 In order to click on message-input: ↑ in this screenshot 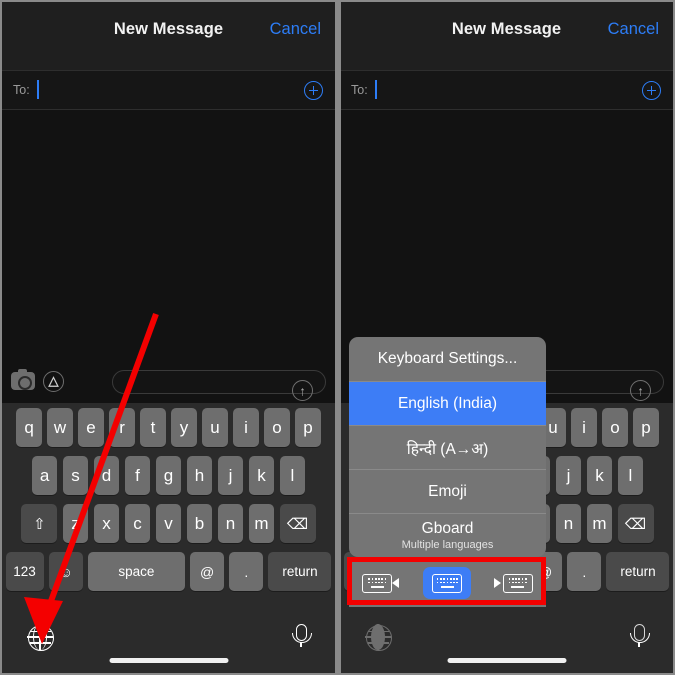, I will do `click(219, 385)`.